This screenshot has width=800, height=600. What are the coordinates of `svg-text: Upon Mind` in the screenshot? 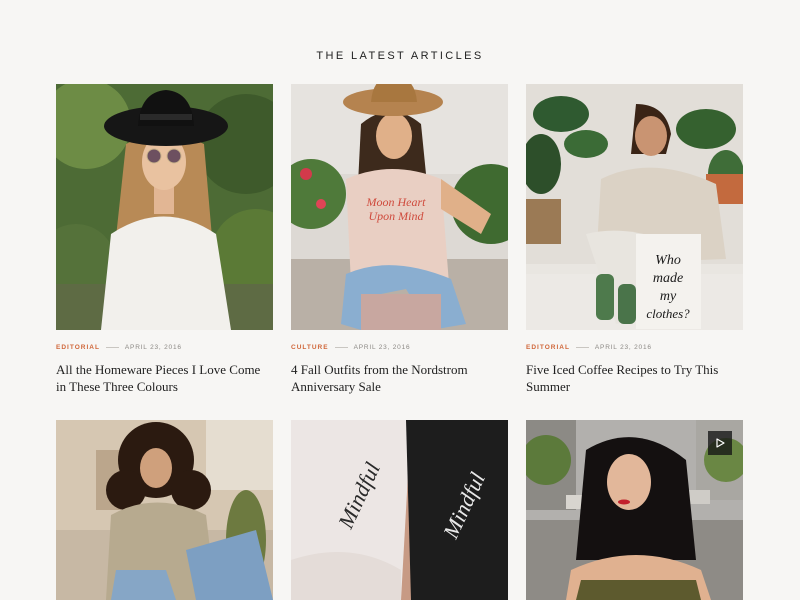 It's located at (397, 216).